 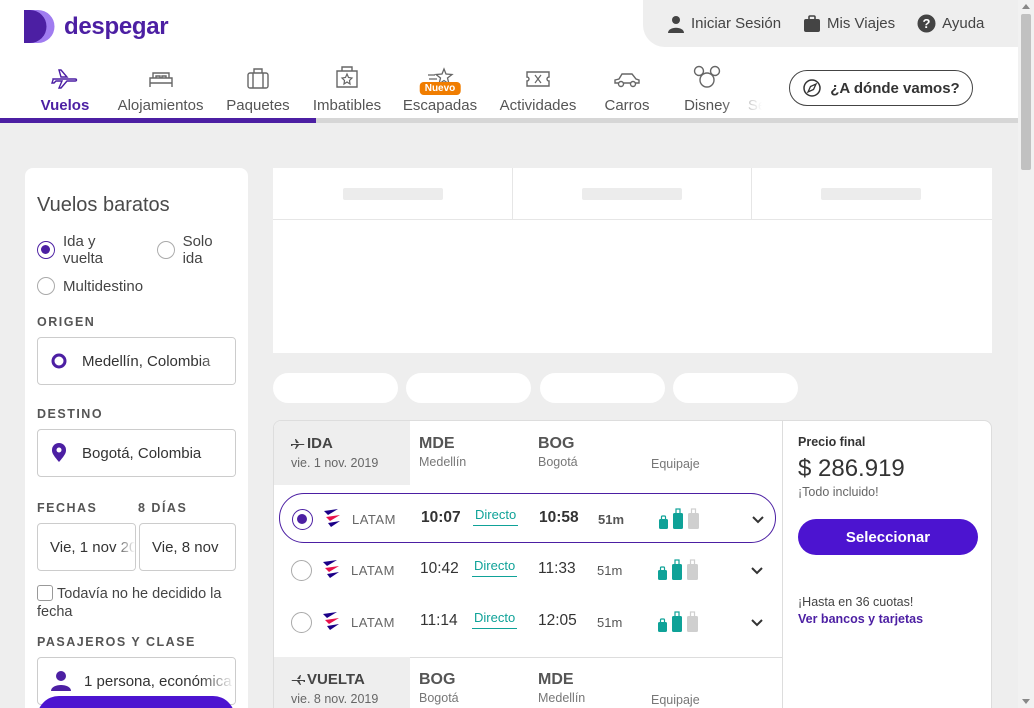 I want to click on select-flight-button: Seleccionar, so click(x=888, y=537).